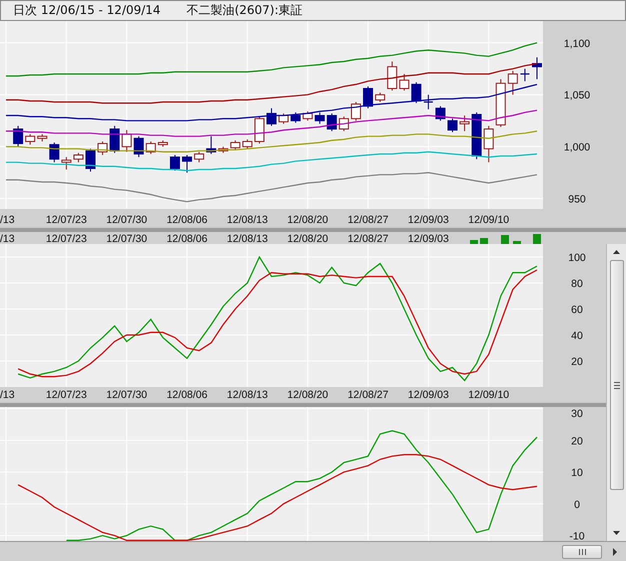 Image resolution: width=626 pixels, height=561 pixels. Describe the element at coordinates (577, 535) in the screenshot. I see `axis-label: -10` at that location.